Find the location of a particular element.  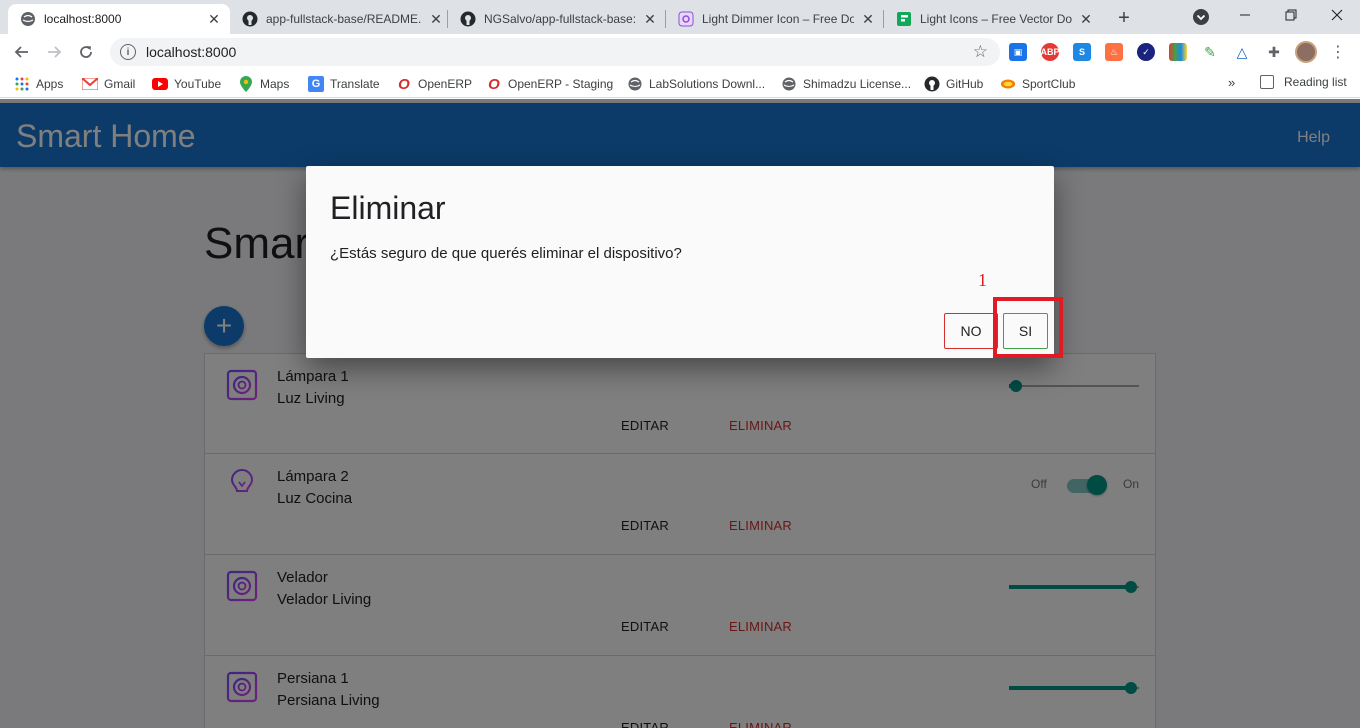

adblock-icon: ABP is located at coordinates (1050, 52).